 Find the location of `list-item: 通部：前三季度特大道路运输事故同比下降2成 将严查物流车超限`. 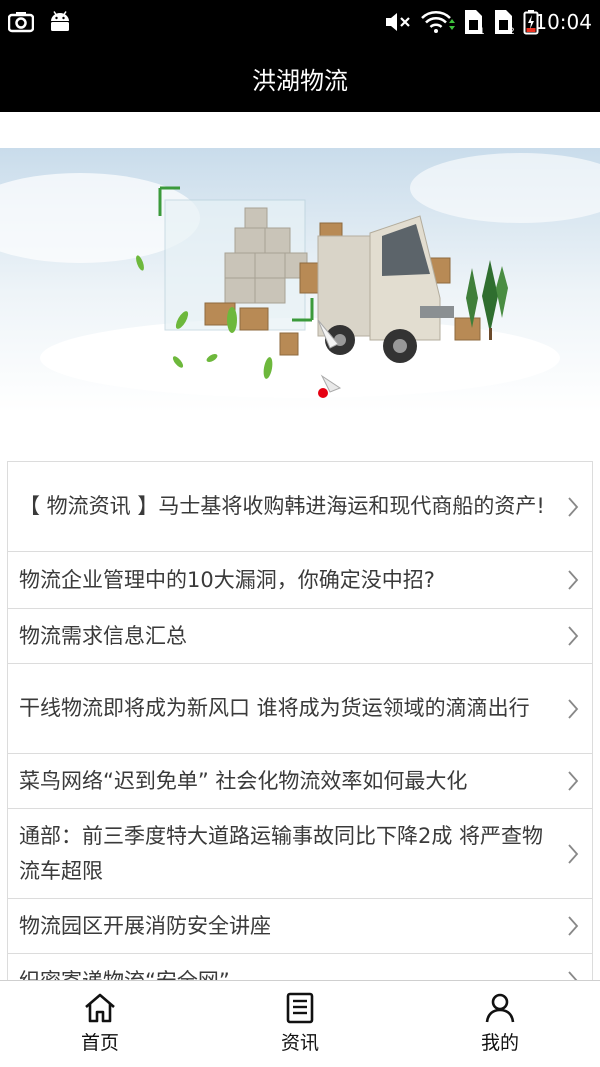

list-item: 通部：前三季度特大道路运输事故同比下降2成 将严查物流车超限 is located at coordinates (300, 854).